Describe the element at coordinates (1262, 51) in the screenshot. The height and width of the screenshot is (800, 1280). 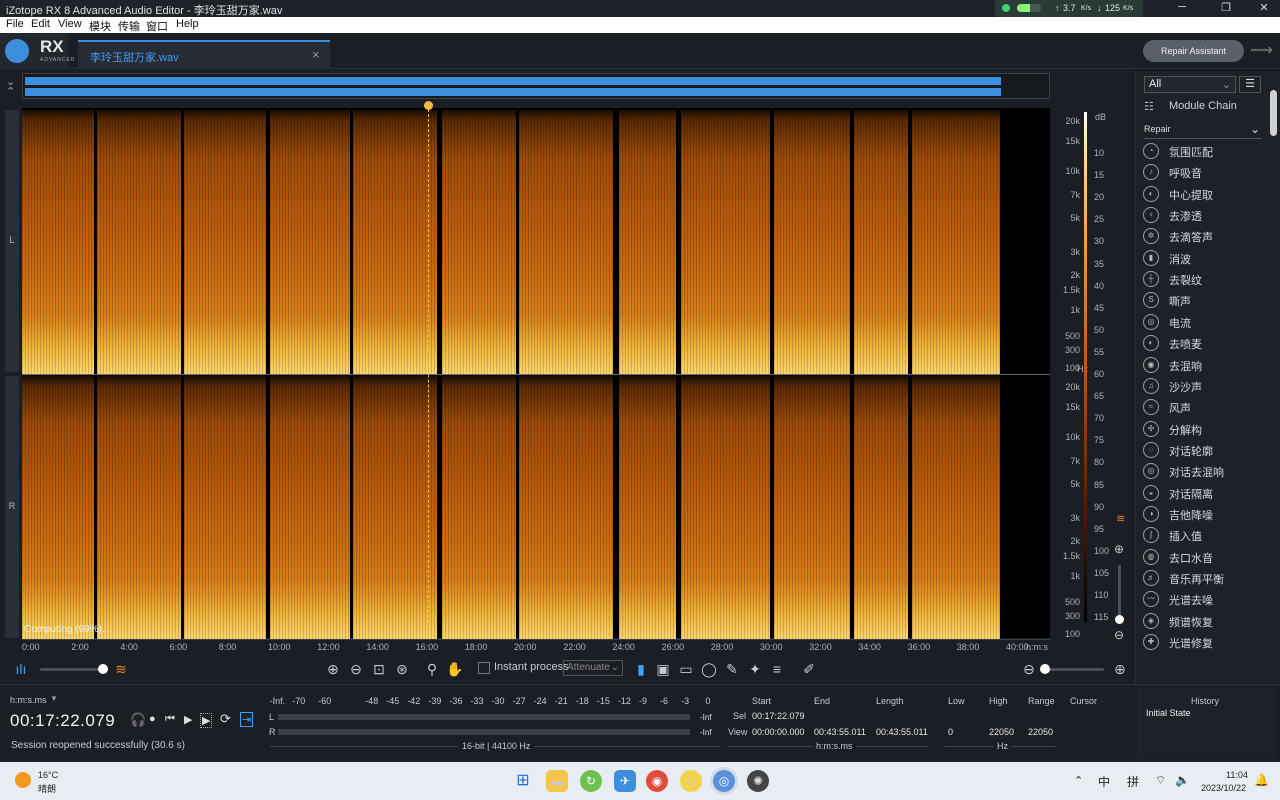
I see `repair-assistant-icon: ⟿` at that location.